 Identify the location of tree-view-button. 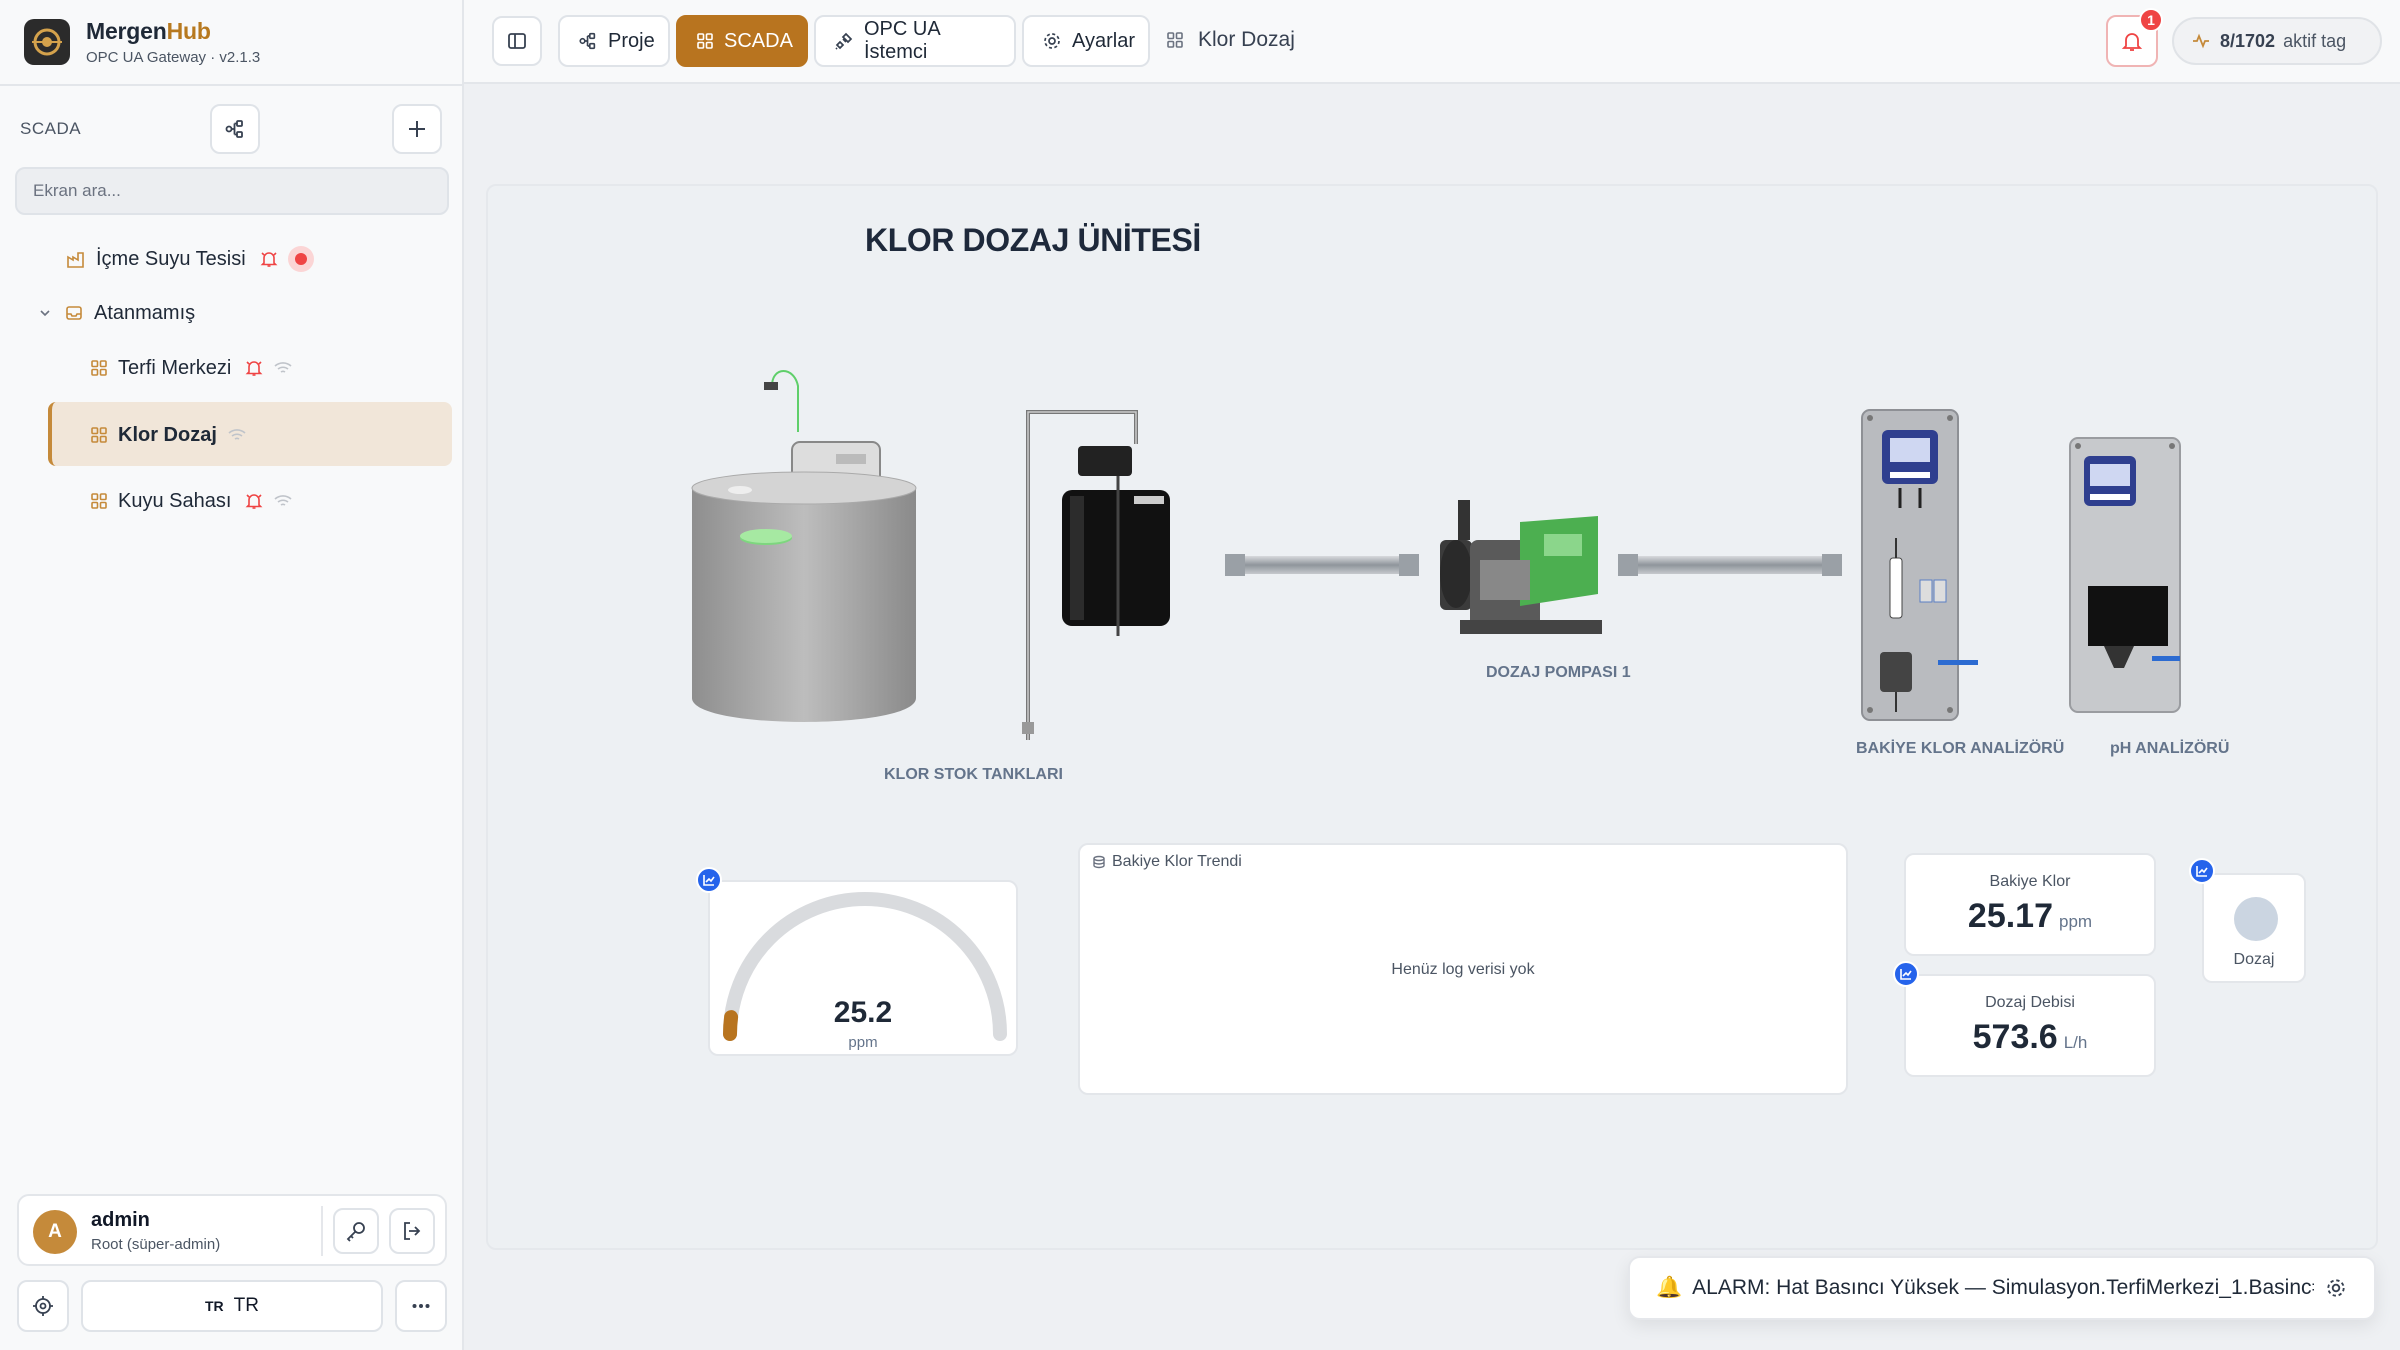
(235, 129).